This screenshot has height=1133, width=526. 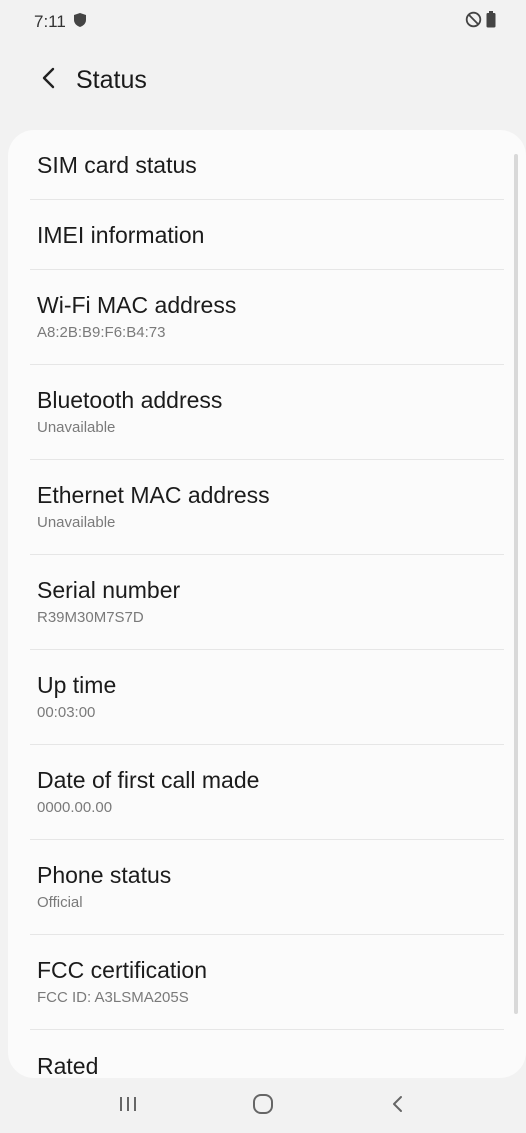 What do you see at coordinates (267, 982) in the screenshot?
I see `list-item-fcc-certification: FCC certification FCC ID: A3LSMA205S` at bounding box center [267, 982].